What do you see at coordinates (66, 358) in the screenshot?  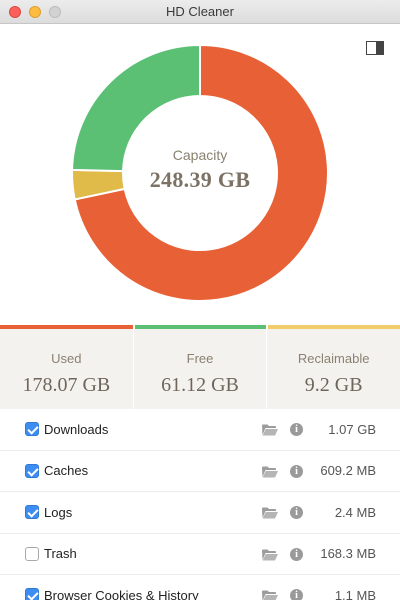 I see `stat-label: Used` at bounding box center [66, 358].